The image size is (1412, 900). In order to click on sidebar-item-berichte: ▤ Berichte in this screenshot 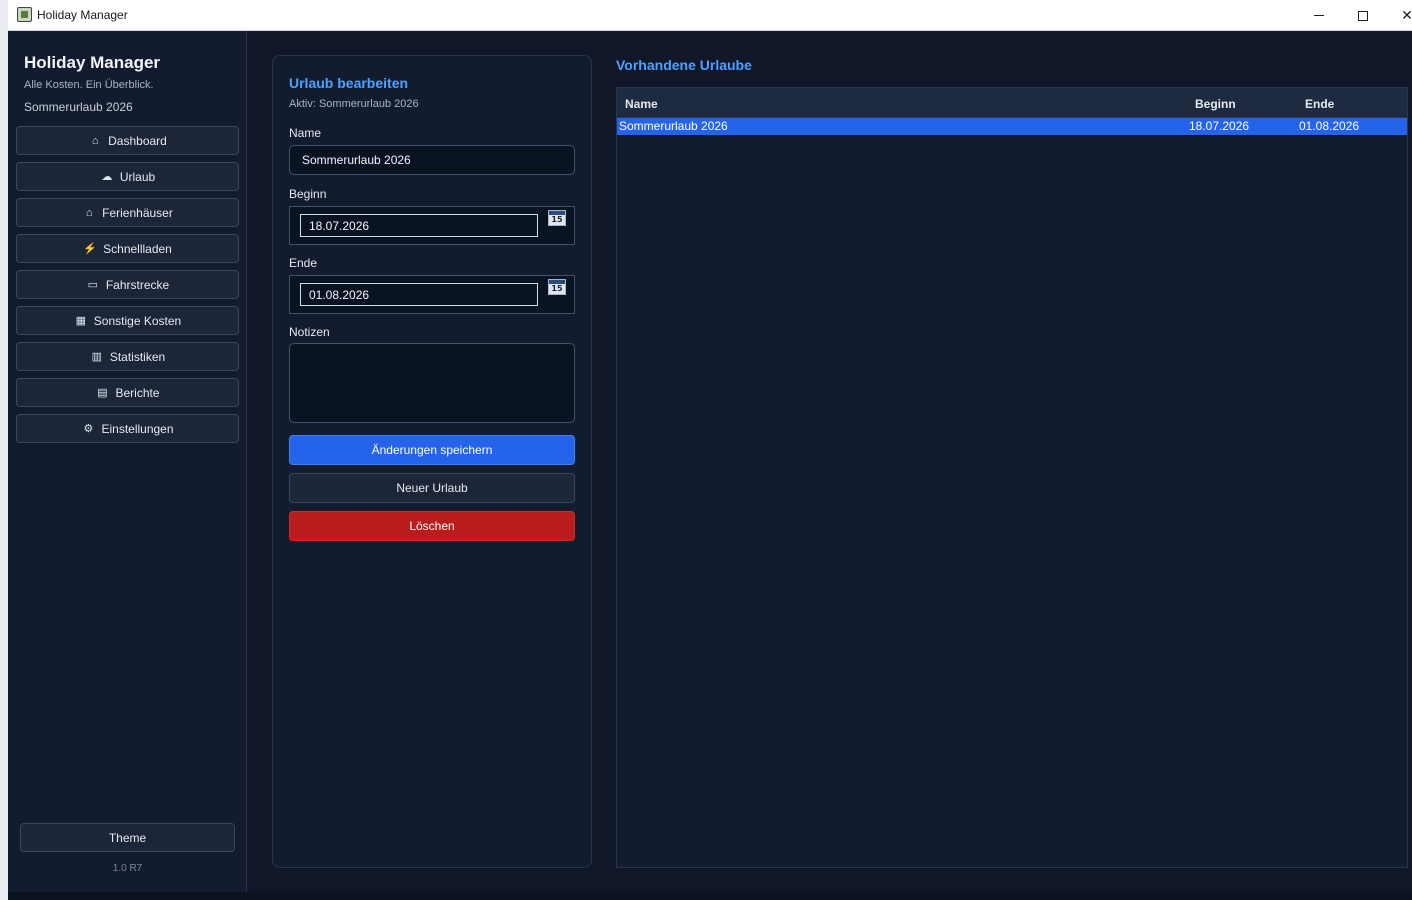, I will do `click(127, 392)`.